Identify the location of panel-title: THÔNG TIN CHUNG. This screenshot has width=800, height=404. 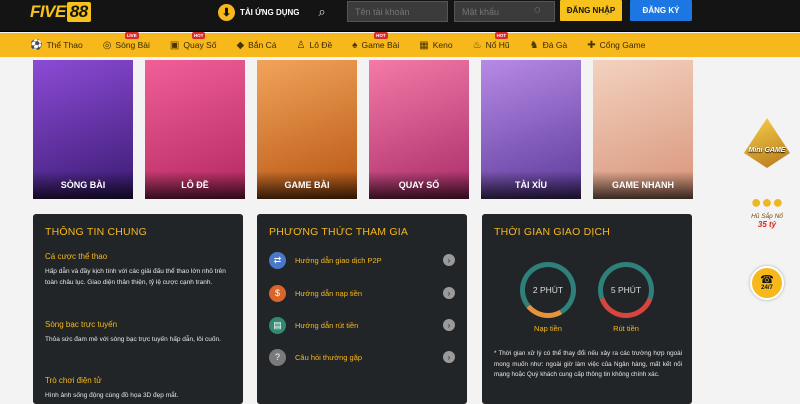
(96, 232).